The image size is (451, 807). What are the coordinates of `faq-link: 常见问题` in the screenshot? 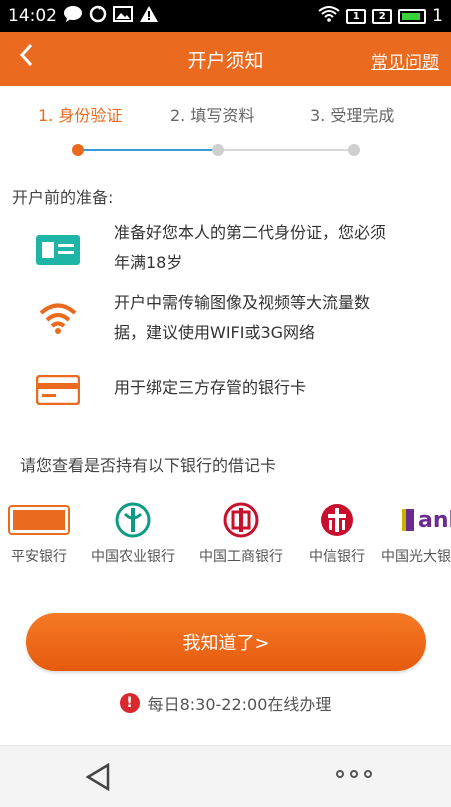 It's located at (405, 60).